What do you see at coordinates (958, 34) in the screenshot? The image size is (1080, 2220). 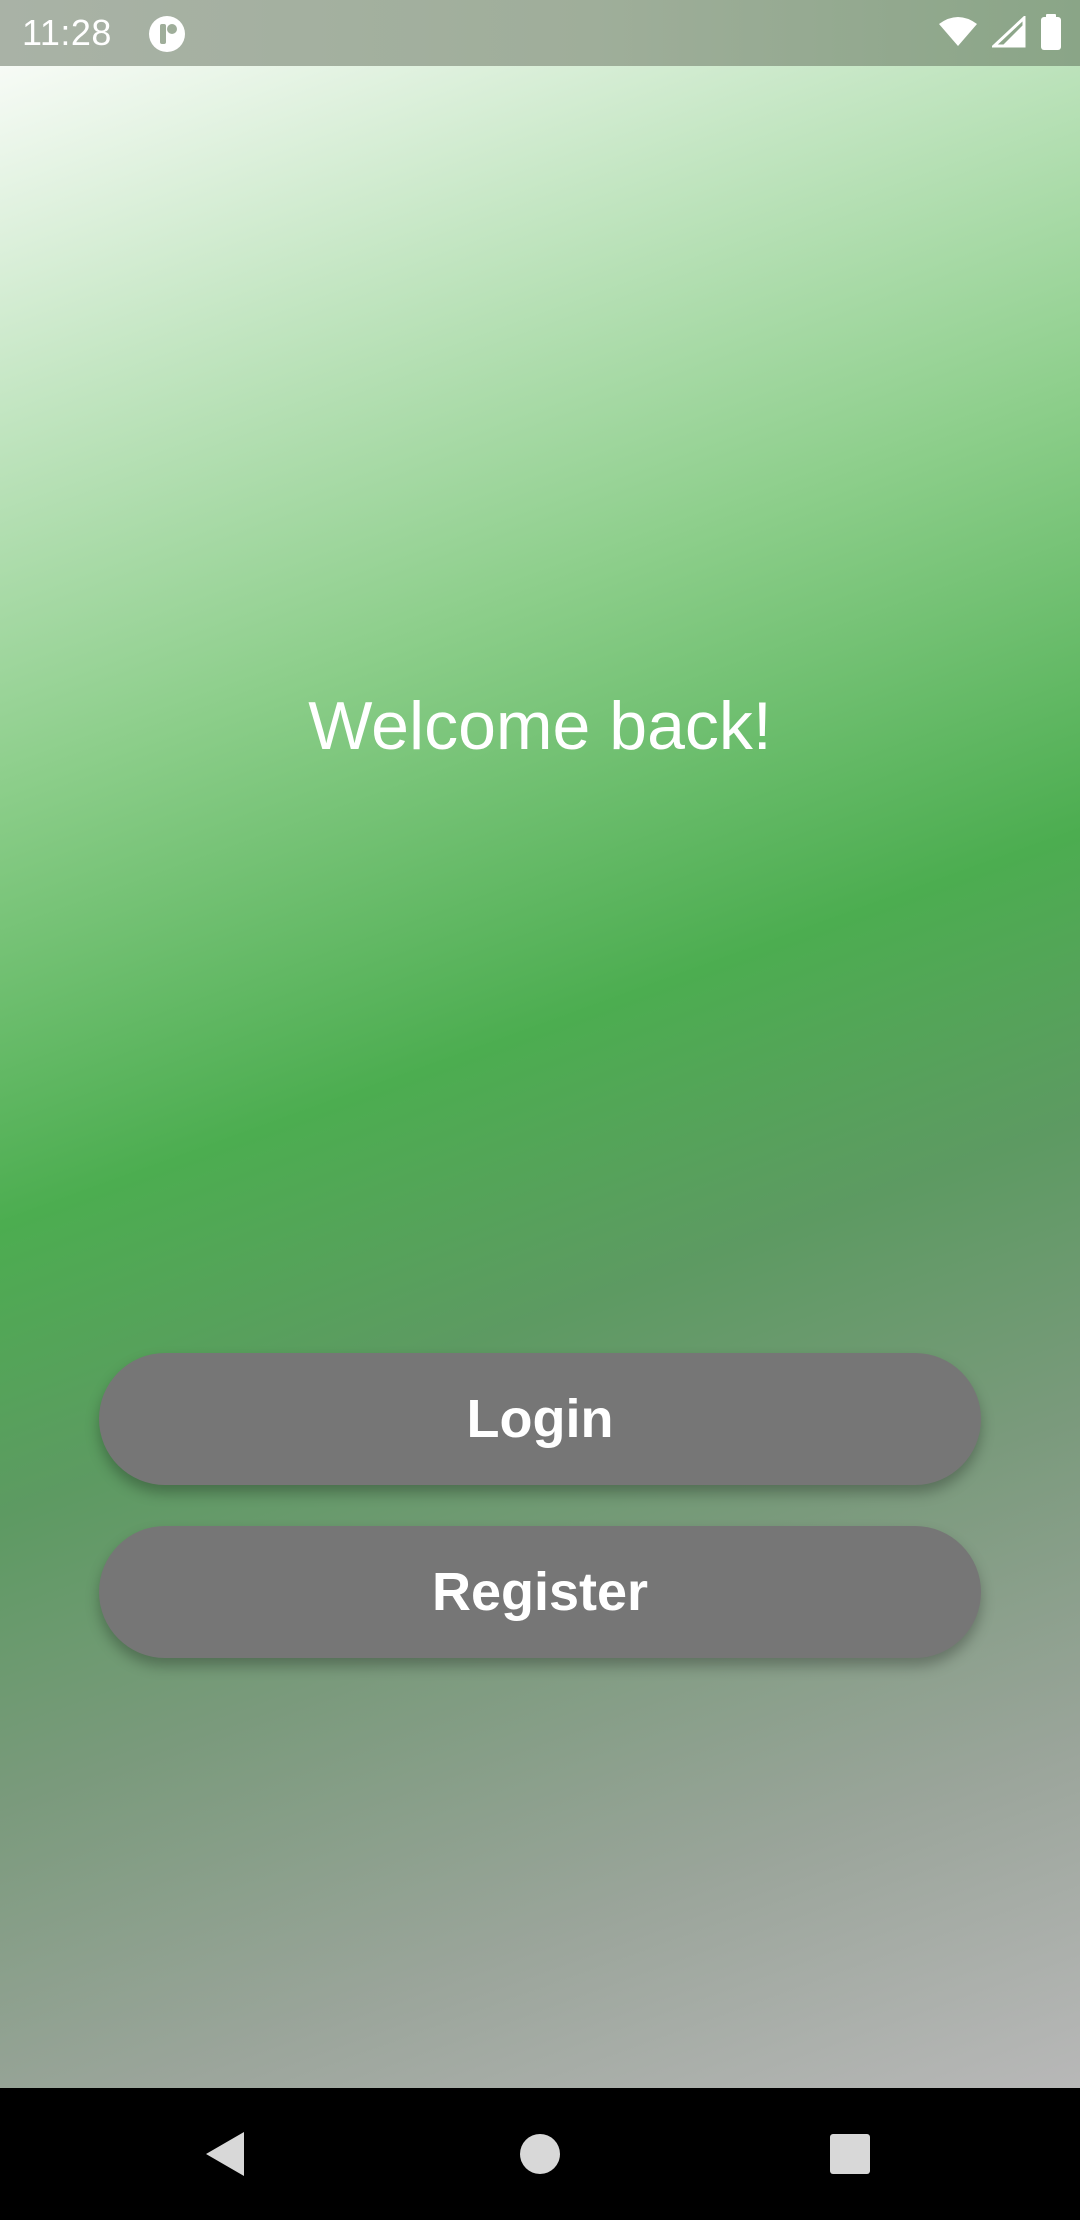 I see `wifi-icon` at bounding box center [958, 34].